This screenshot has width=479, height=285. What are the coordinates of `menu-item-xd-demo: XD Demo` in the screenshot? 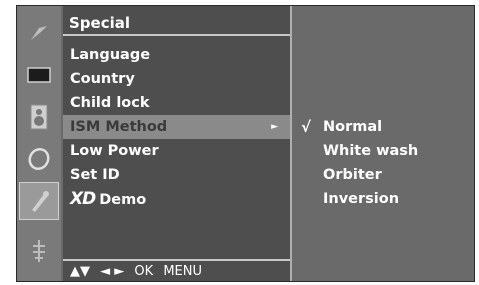 It's located at (176, 199).